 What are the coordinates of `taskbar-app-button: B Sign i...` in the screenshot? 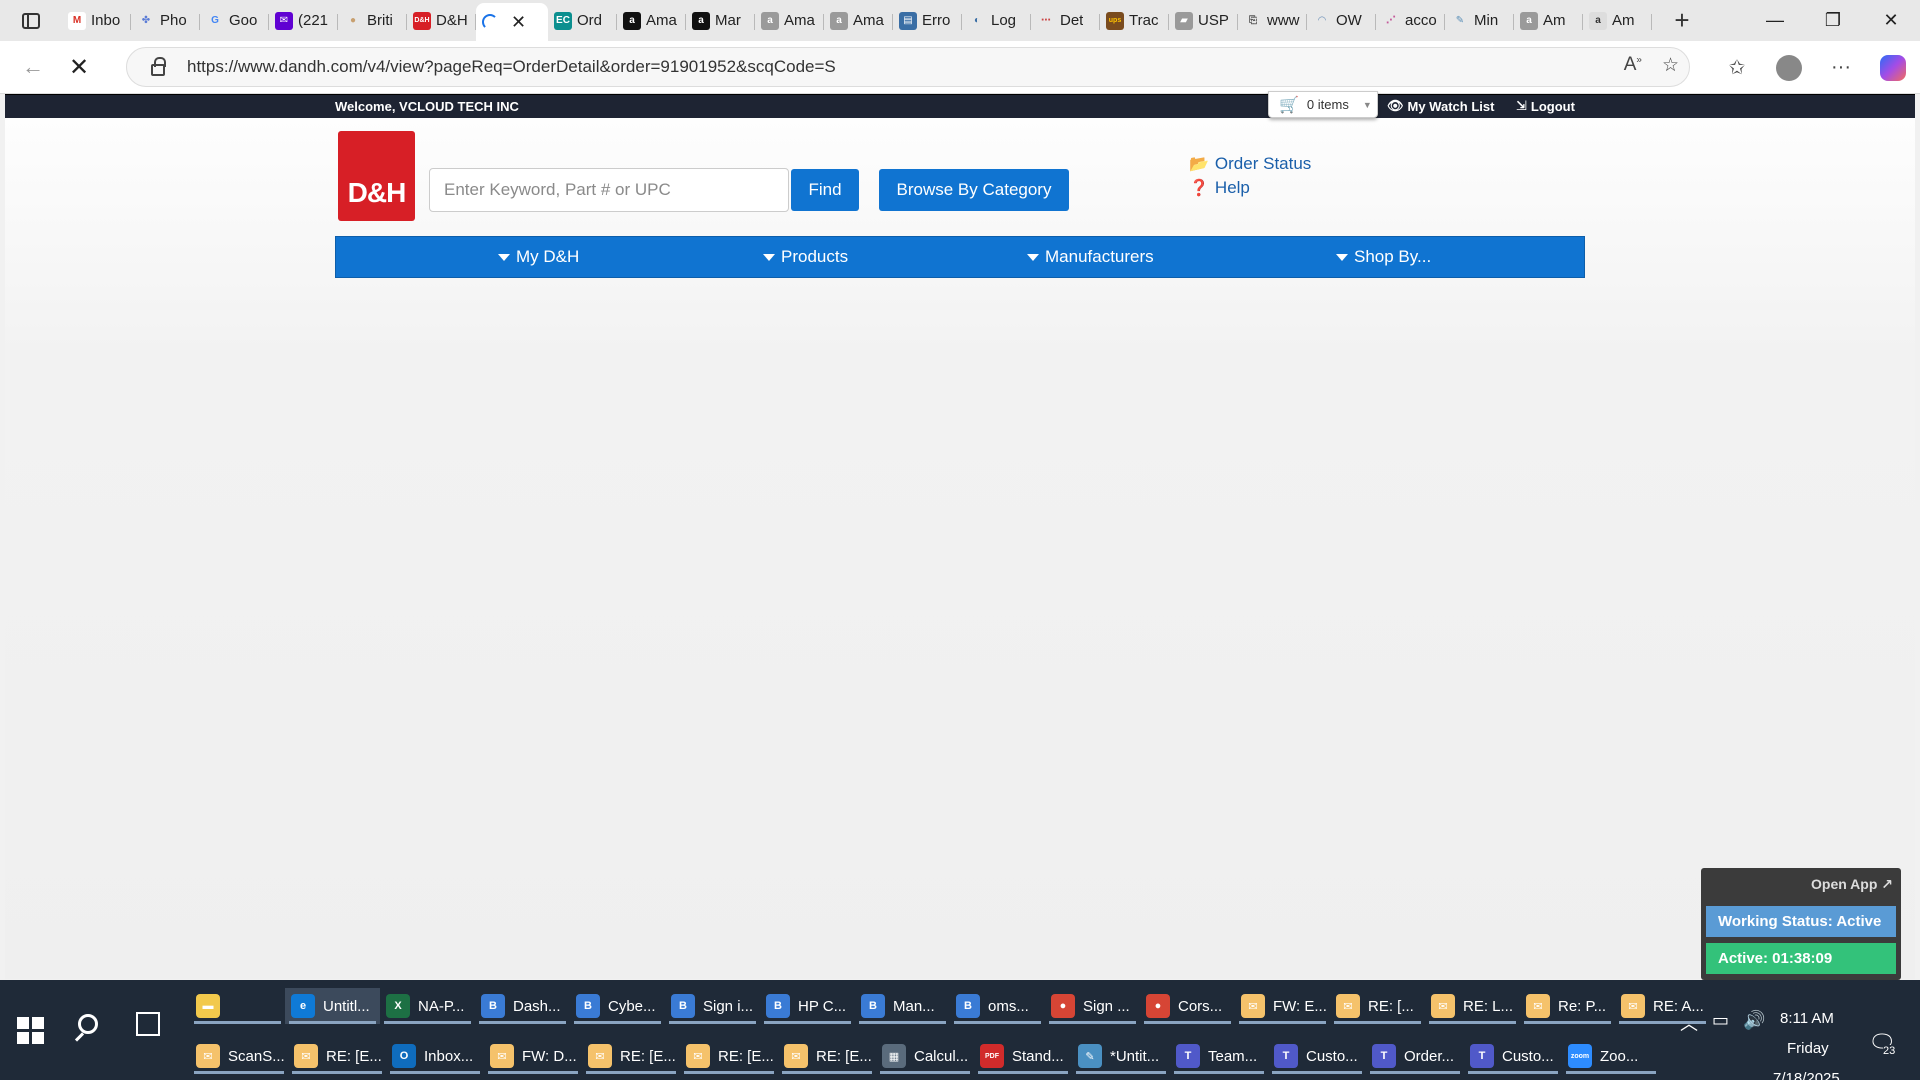 It's located at (712, 1006).